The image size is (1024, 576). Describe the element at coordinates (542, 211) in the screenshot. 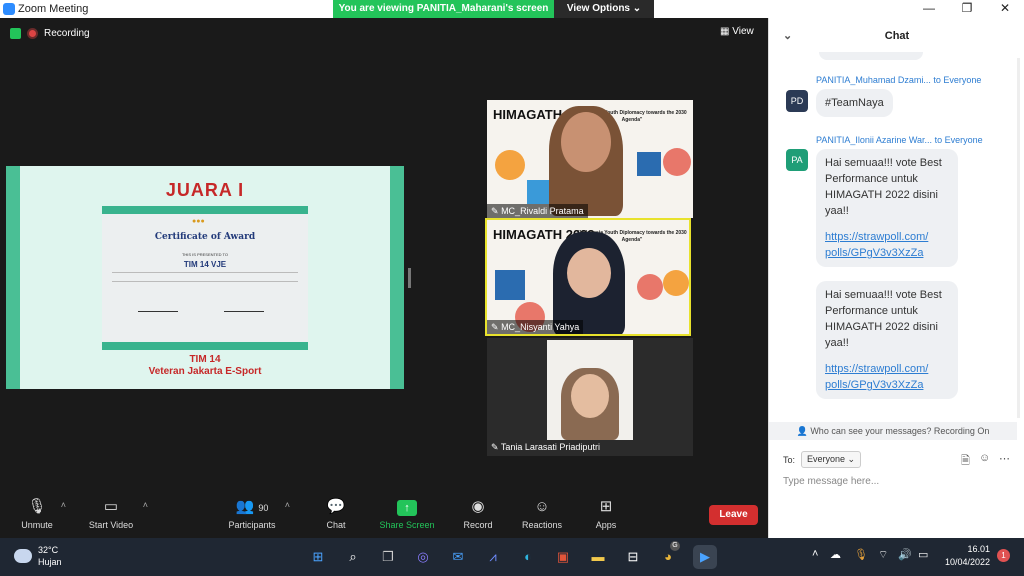

I see `participant-name-text: MC_Rivaldi Pratama` at that location.